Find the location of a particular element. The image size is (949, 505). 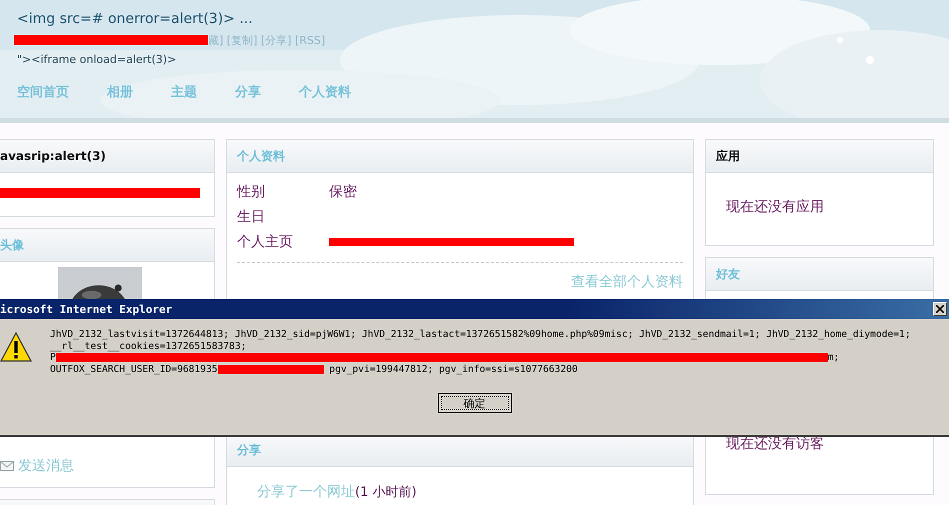

nav-link: 主题 is located at coordinates (184, 92).